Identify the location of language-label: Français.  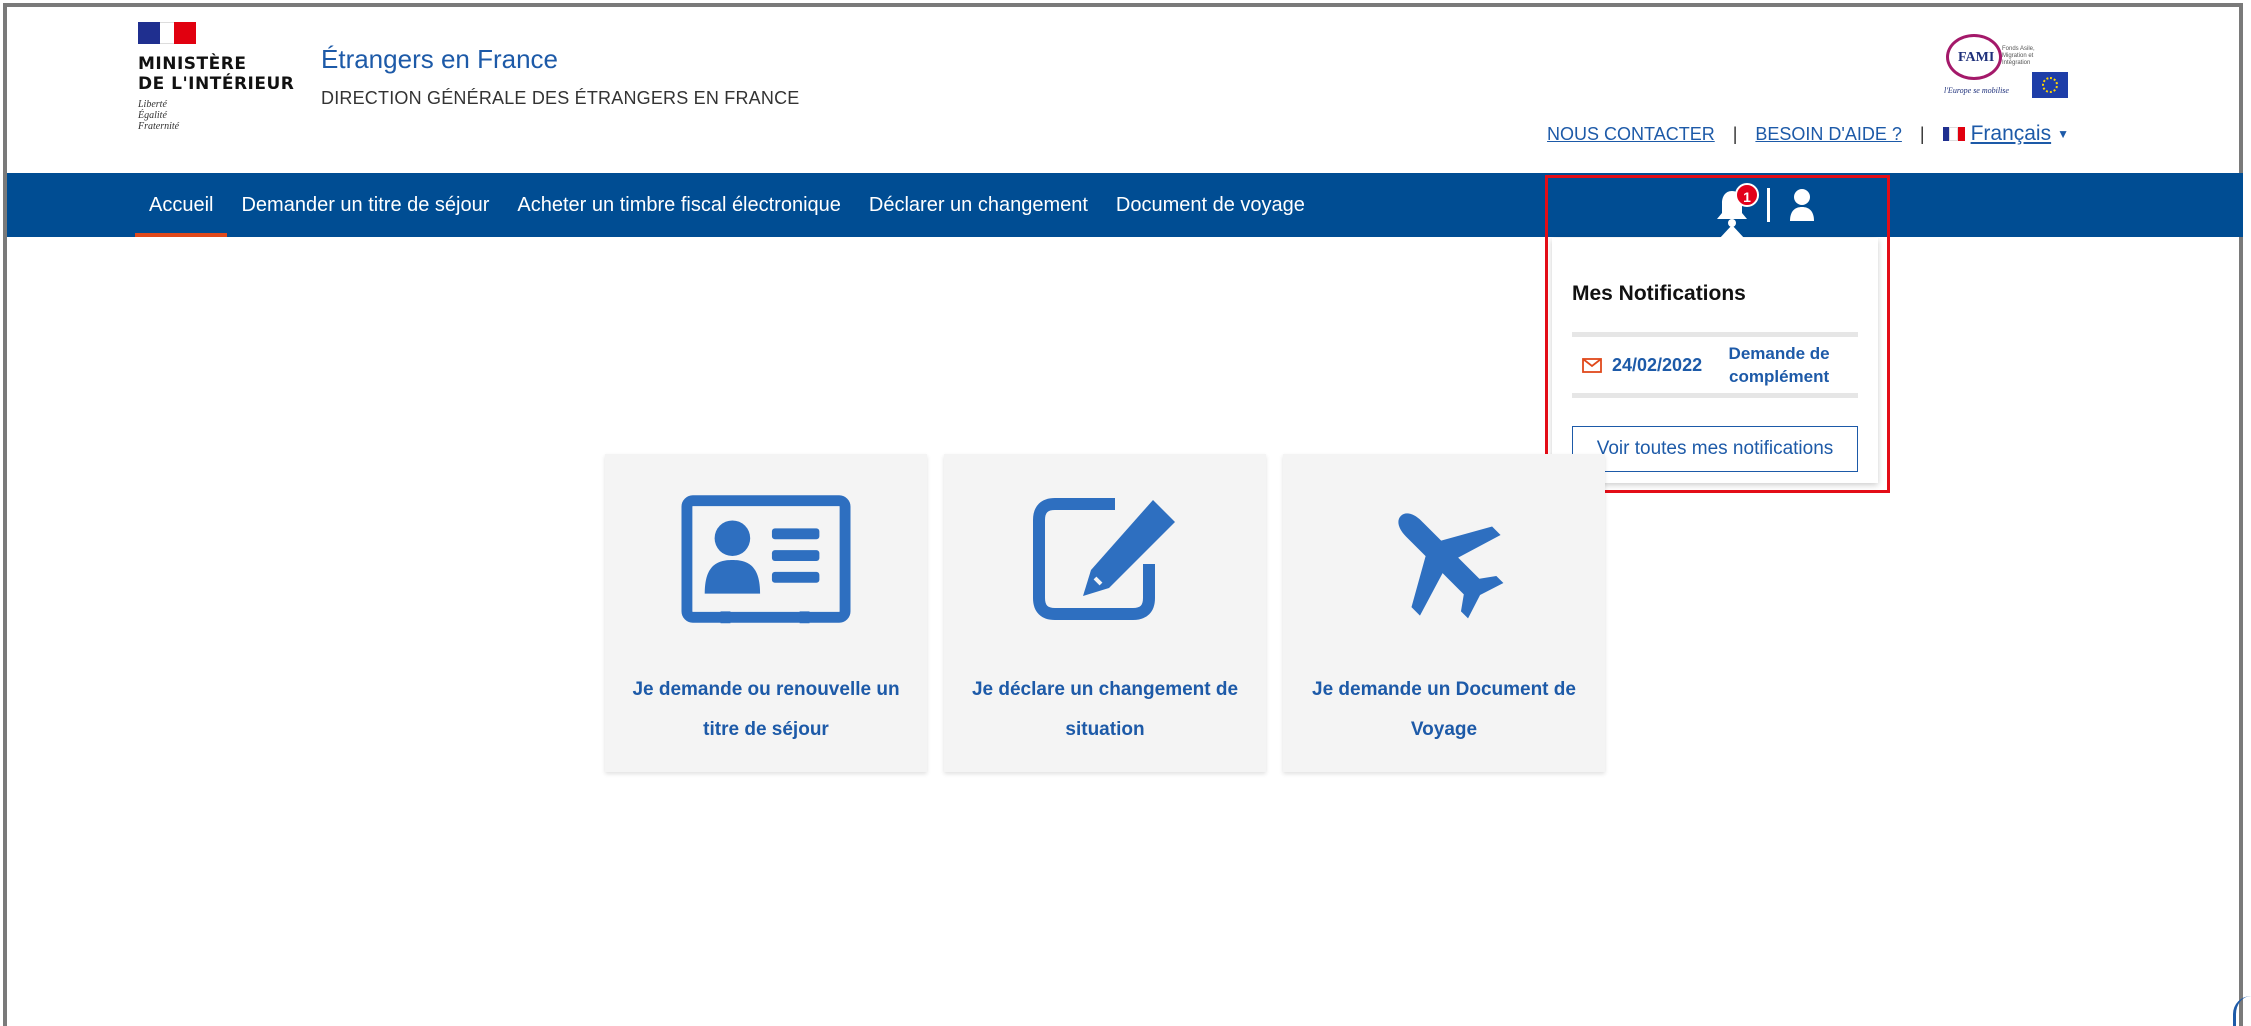
(2011, 133).